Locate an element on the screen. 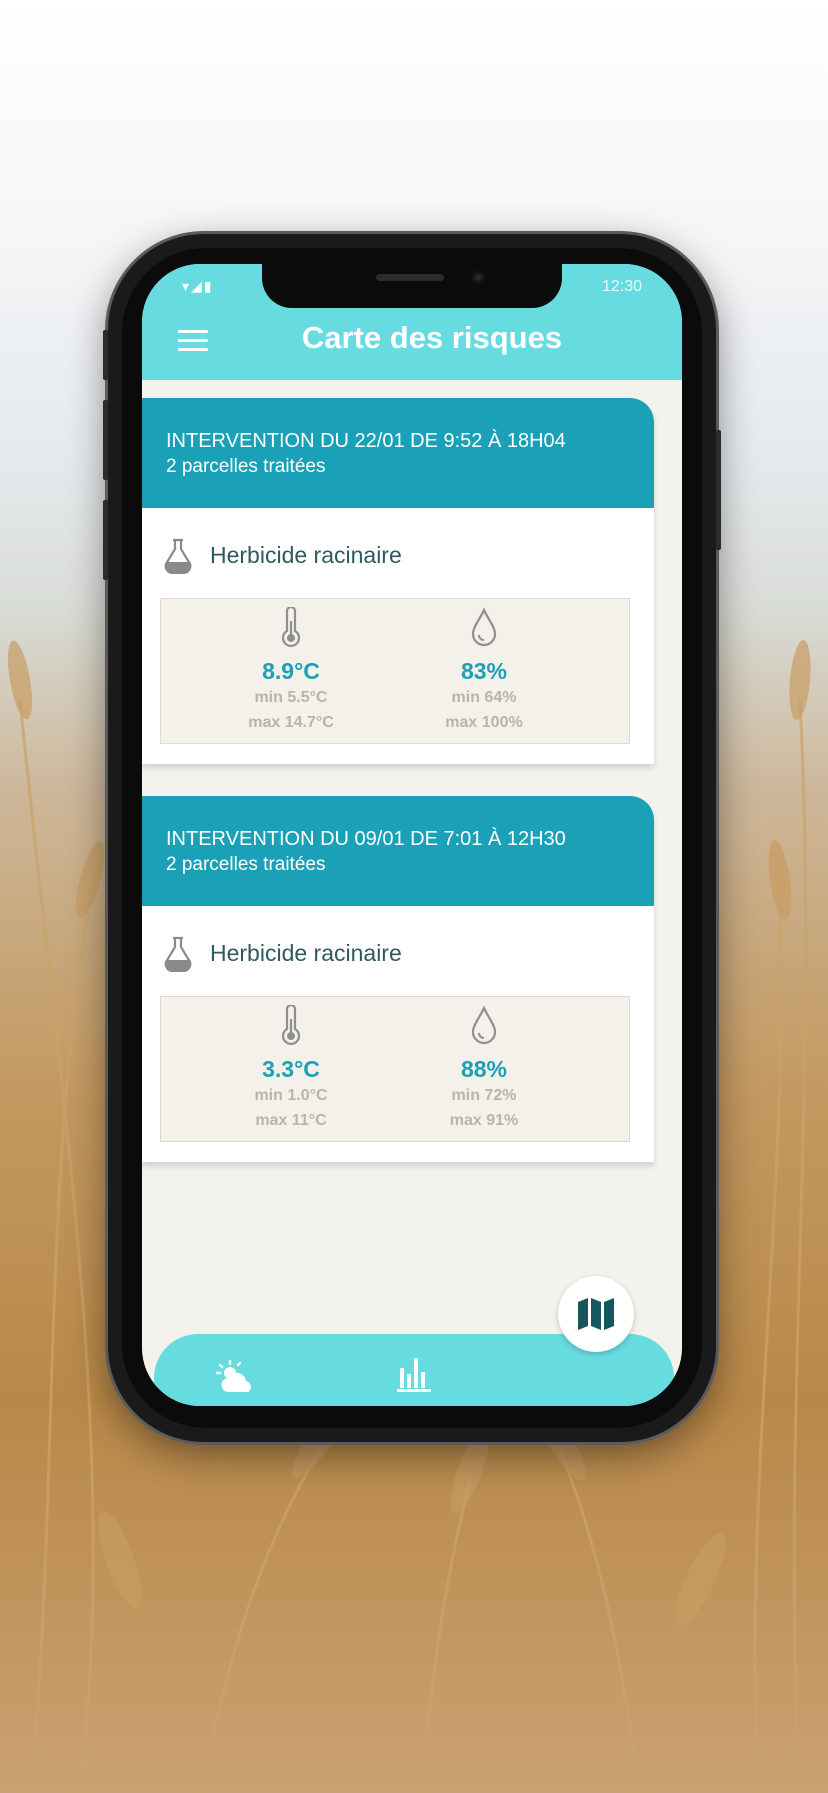  page-title: Carte des risques is located at coordinates (432, 337).